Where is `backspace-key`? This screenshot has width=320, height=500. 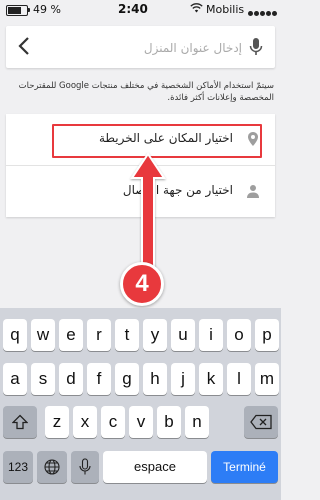 backspace-key is located at coordinates (261, 422).